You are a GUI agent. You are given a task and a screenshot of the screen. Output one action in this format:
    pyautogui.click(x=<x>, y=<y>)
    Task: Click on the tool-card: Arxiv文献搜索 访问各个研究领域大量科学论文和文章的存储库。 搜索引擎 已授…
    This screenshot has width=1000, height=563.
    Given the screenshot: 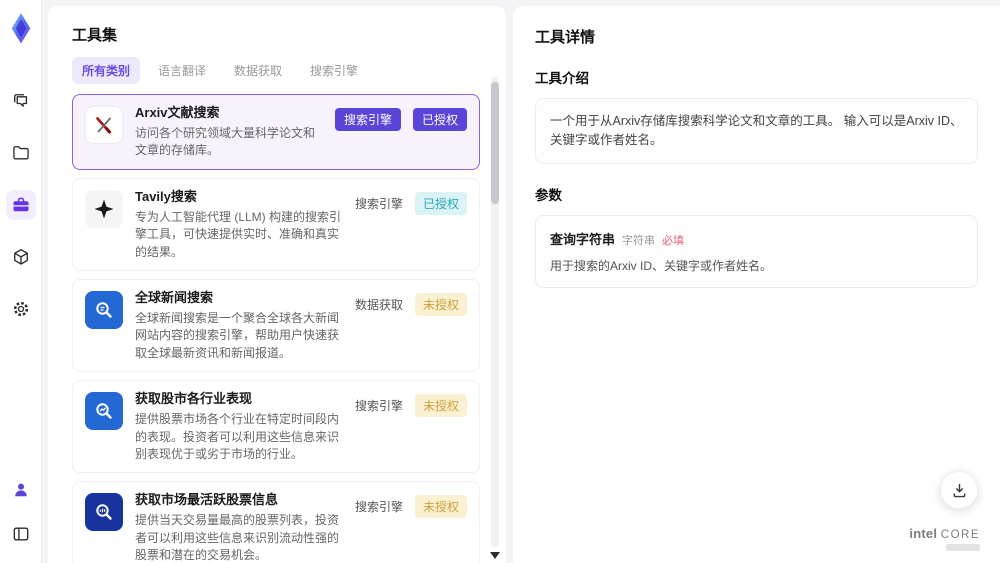 What is the action you would take?
    pyautogui.click(x=276, y=132)
    